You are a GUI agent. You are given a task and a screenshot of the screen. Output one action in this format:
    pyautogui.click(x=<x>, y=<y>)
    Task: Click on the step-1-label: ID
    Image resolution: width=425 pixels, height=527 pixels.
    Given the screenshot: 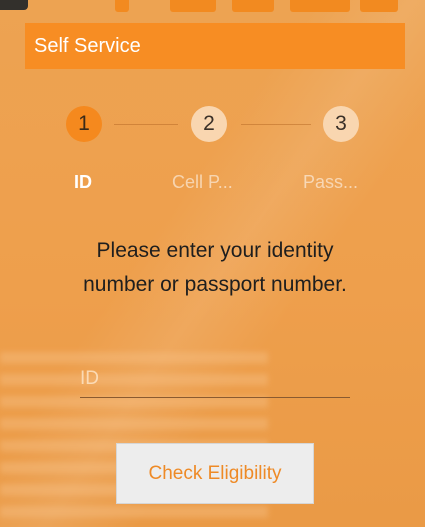 What is the action you would take?
    pyautogui.click(x=83, y=182)
    